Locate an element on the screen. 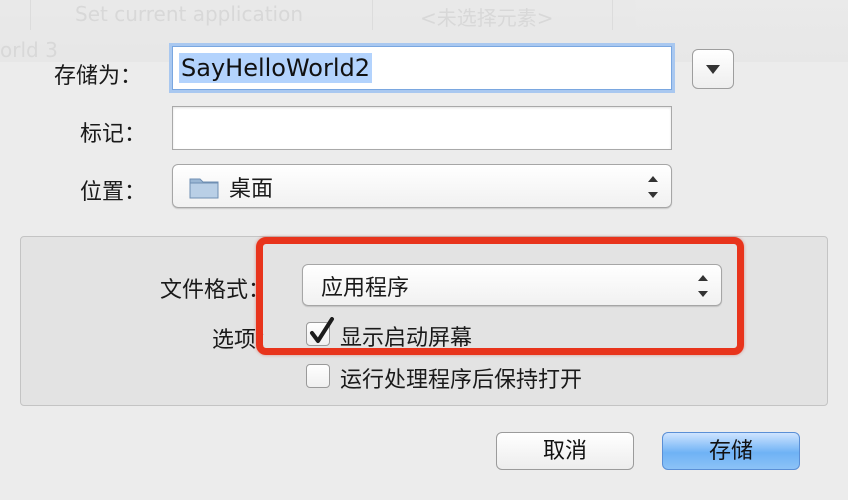 The width and height of the screenshot is (848, 500). cancel-button: 取消 is located at coordinates (565, 451).